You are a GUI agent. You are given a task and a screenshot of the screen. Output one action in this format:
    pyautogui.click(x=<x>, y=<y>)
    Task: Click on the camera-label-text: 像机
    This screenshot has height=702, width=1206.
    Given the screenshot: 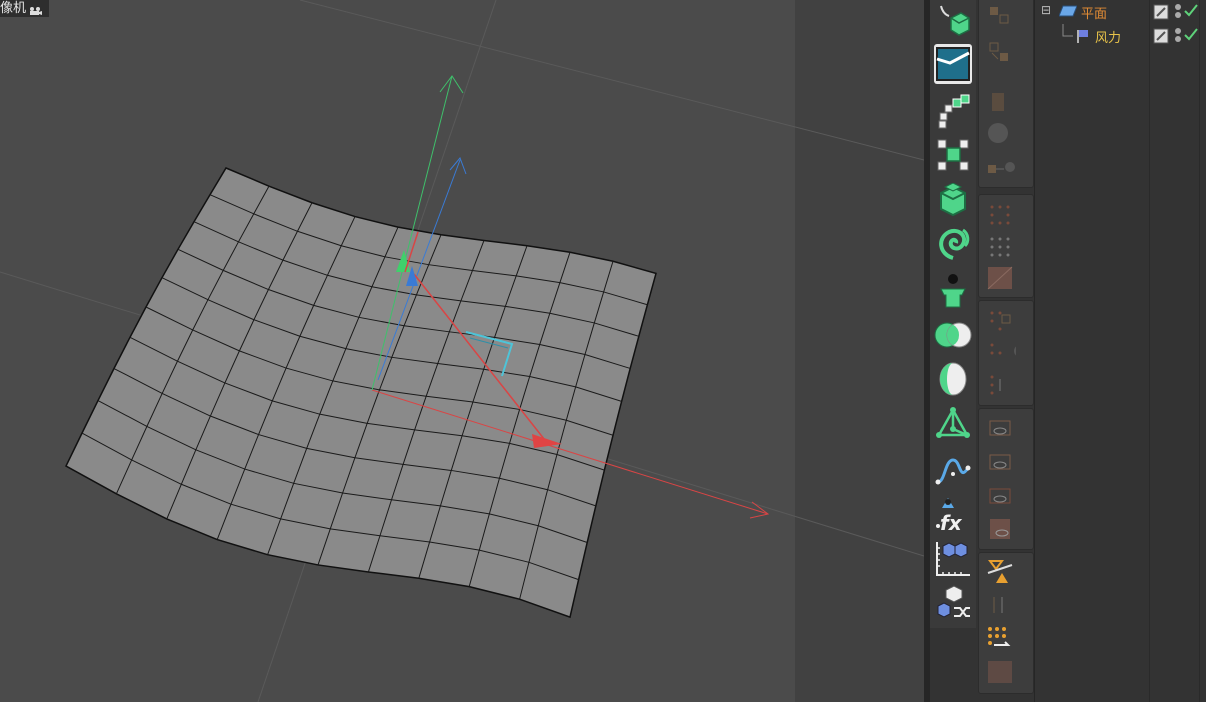 What is the action you would take?
    pyautogui.click(x=13, y=8)
    